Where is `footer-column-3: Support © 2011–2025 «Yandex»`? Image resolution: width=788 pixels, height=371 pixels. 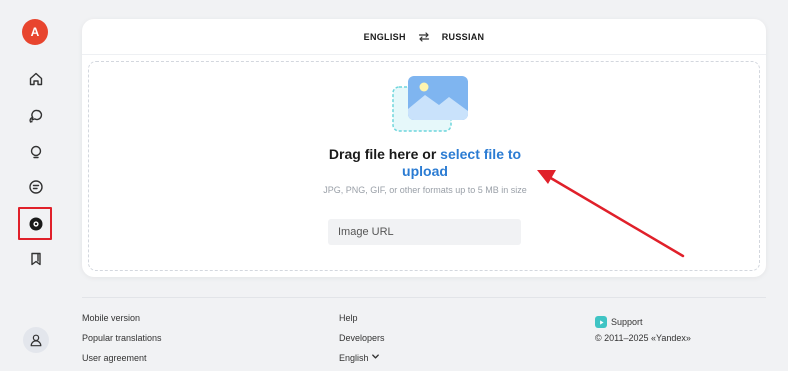 footer-column-3: Support © 2011–2025 «Yandex» is located at coordinates (643, 332).